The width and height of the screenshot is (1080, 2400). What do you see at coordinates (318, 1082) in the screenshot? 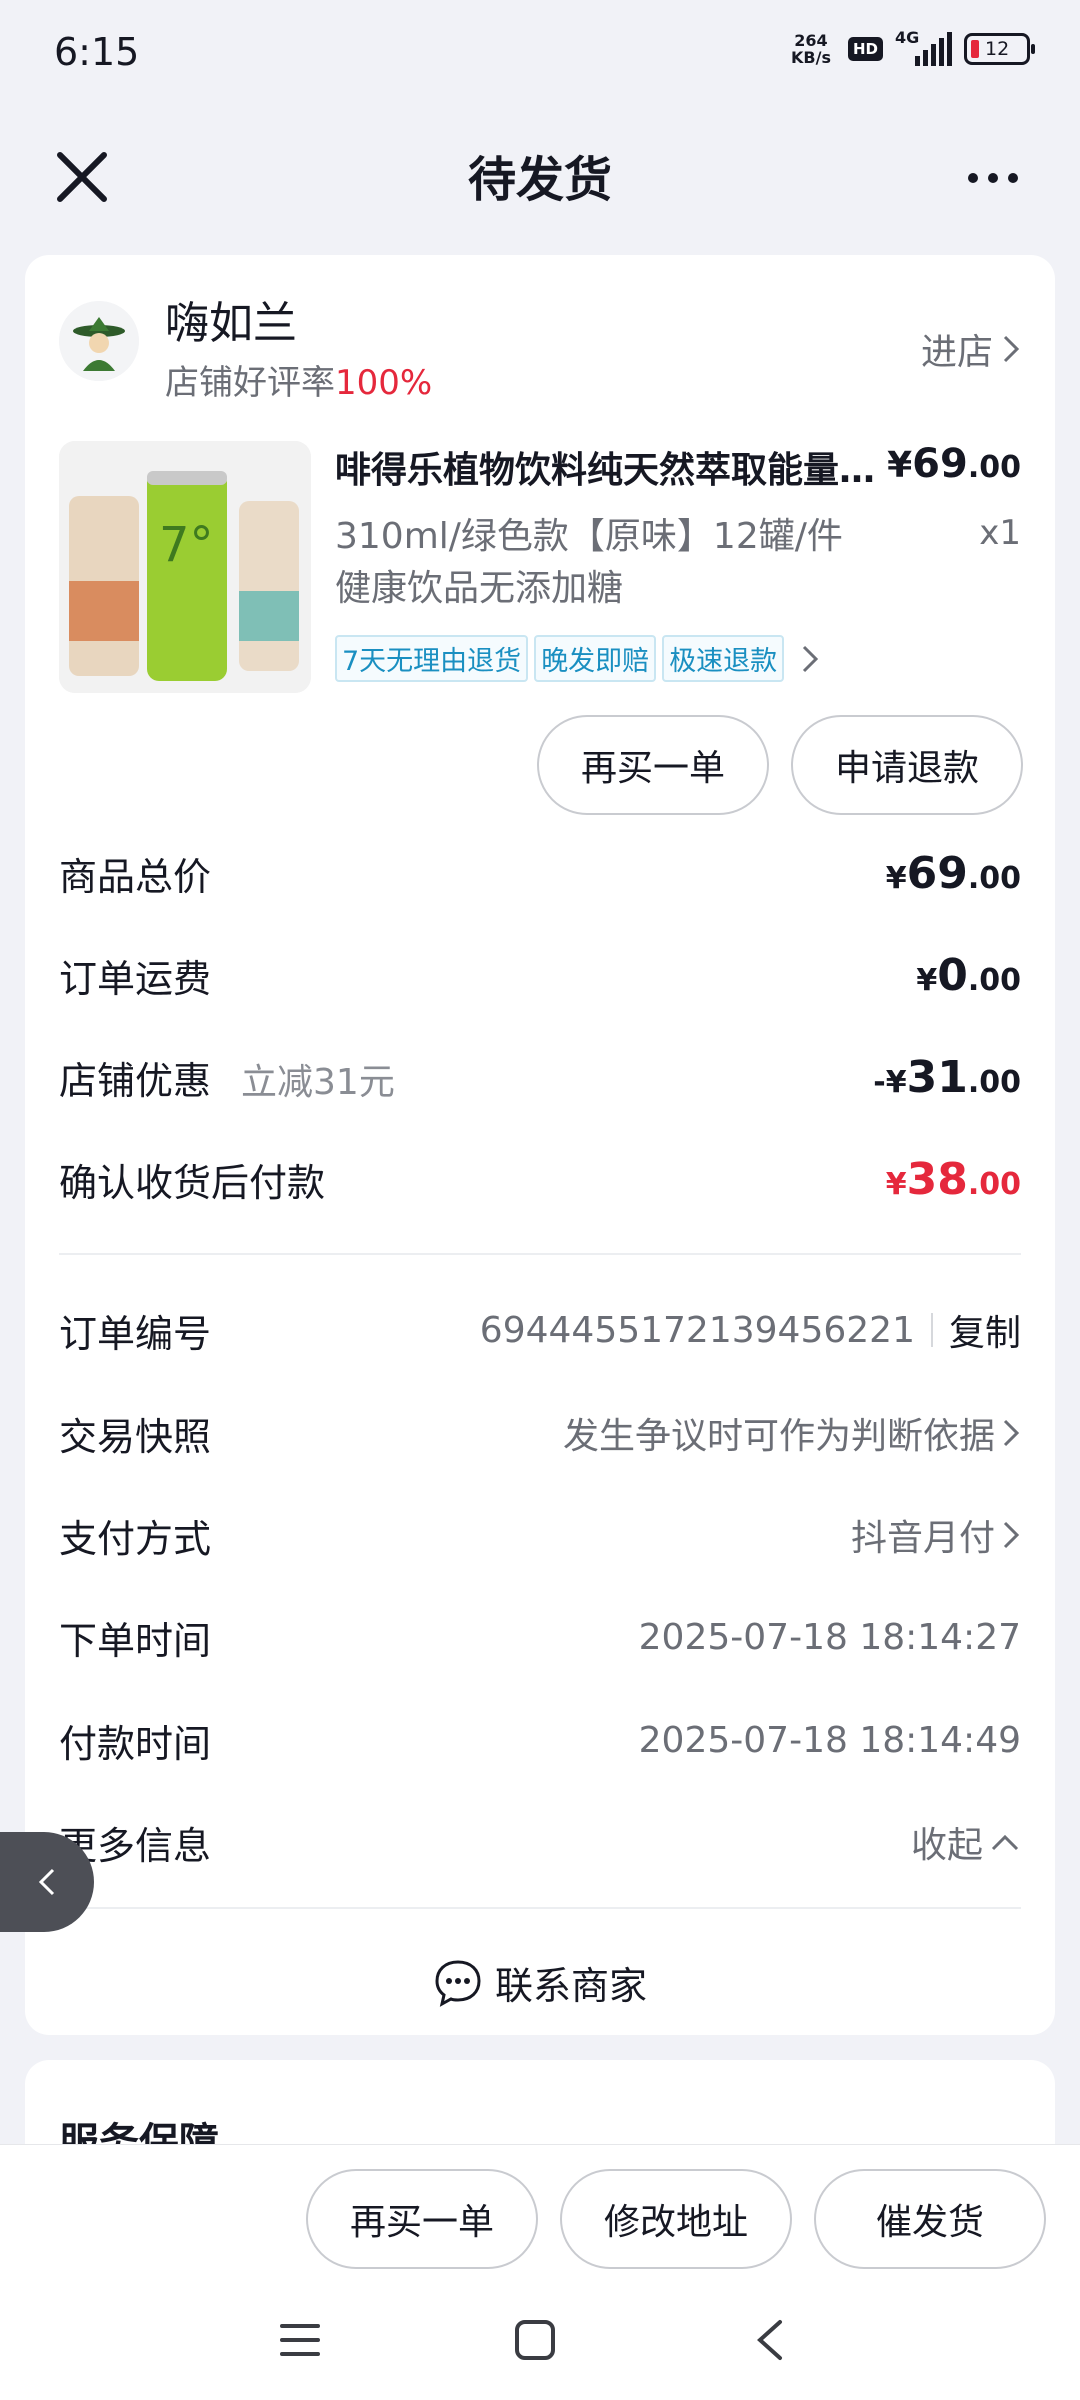
I see `discount-note: 立减31元` at bounding box center [318, 1082].